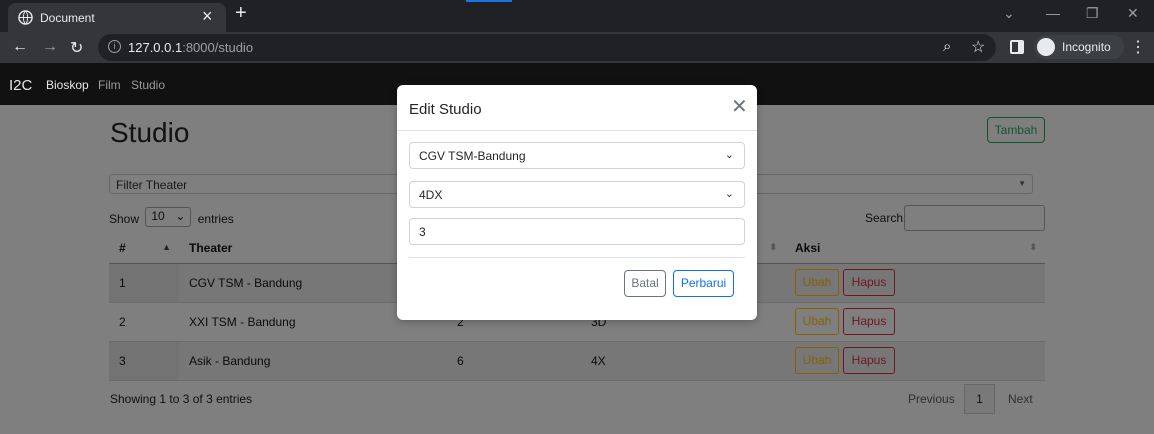 This screenshot has height=434, width=1154. Describe the element at coordinates (150, 132) in the screenshot. I see `page-title: Studio` at that location.